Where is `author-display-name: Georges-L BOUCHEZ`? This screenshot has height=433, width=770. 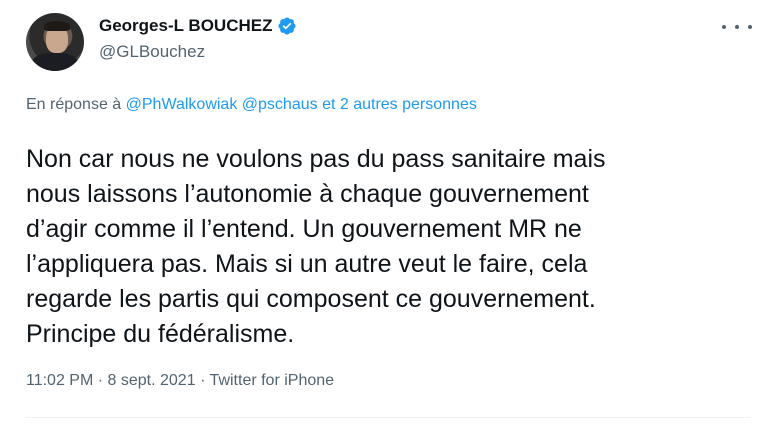 author-display-name: Georges-L BOUCHEZ is located at coordinates (186, 26).